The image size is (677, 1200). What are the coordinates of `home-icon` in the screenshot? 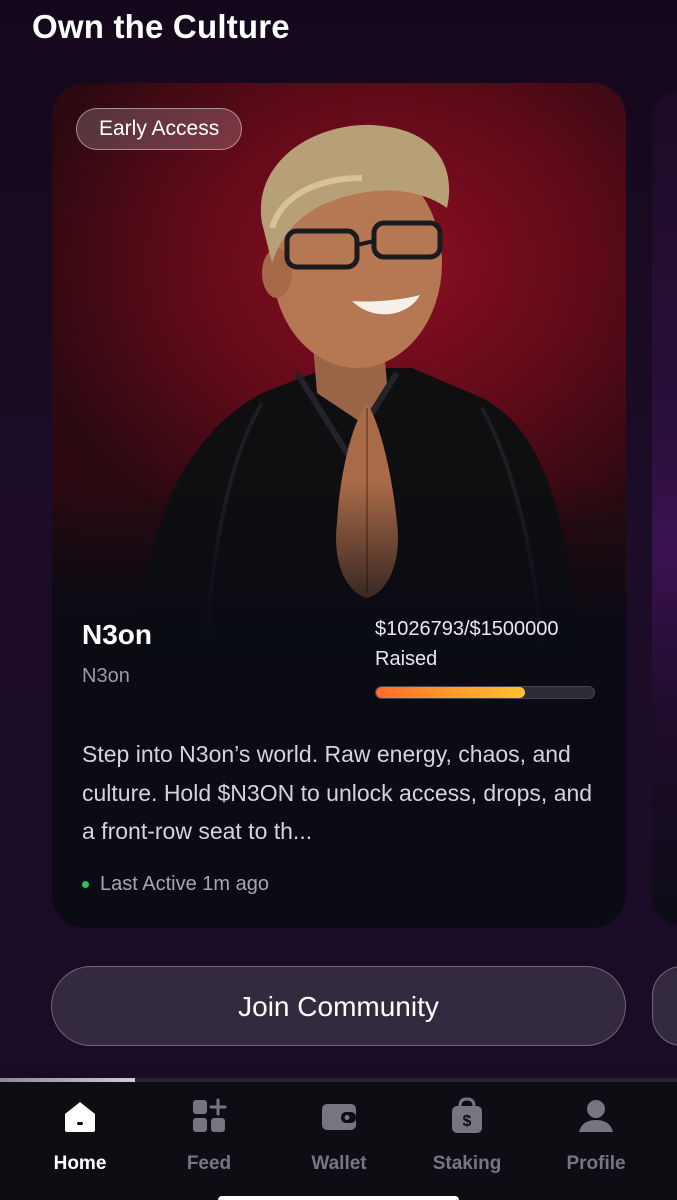 It's located at (80, 1117).